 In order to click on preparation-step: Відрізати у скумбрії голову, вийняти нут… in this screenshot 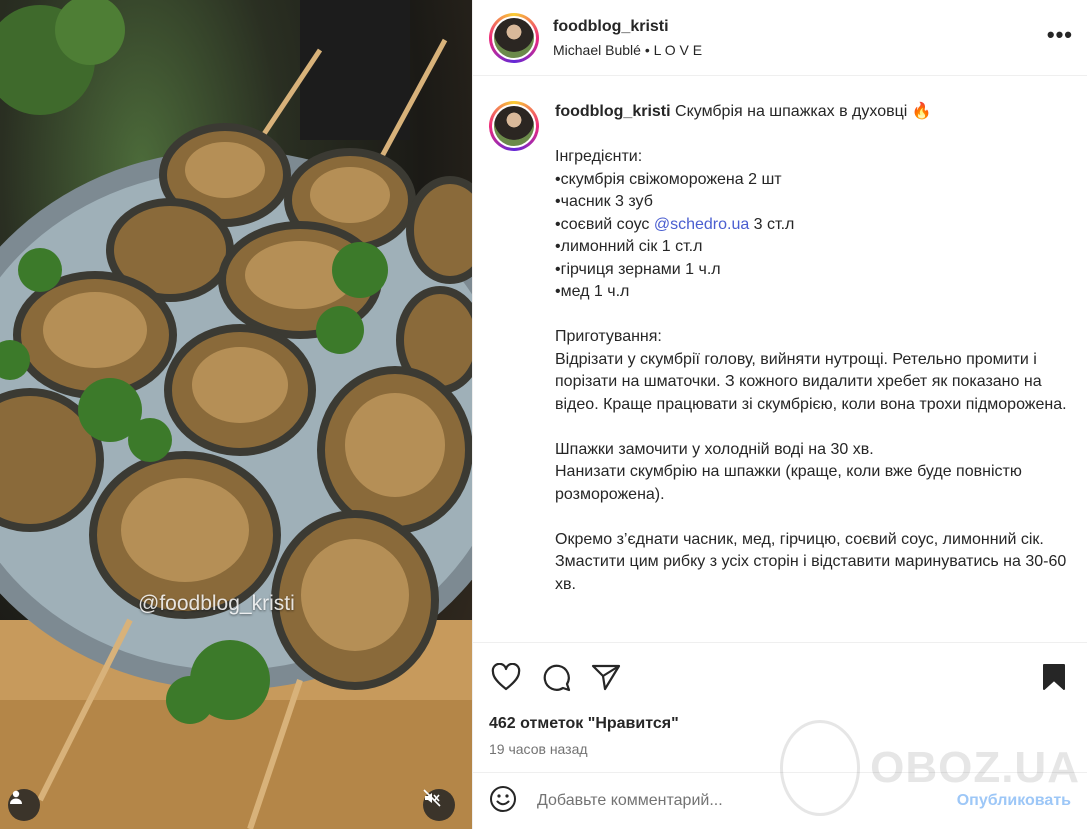, I will do `click(811, 381)`.